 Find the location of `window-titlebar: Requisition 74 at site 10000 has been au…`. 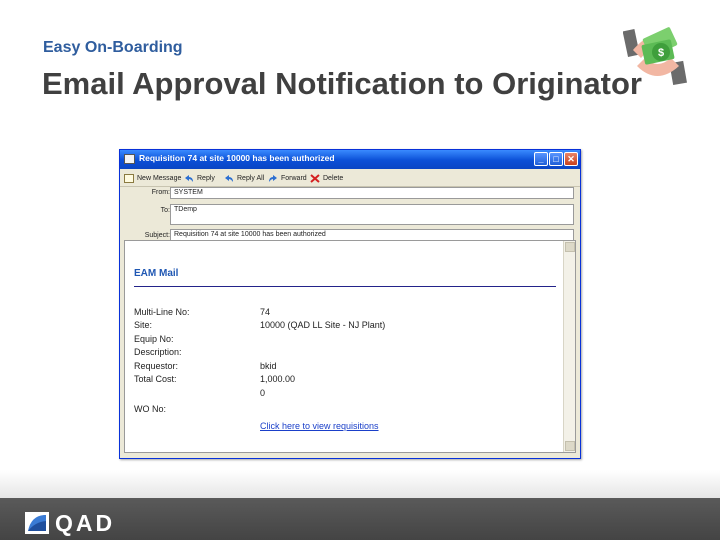

window-titlebar: Requisition 74 at site 10000 has been au… is located at coordinates (350, 159).